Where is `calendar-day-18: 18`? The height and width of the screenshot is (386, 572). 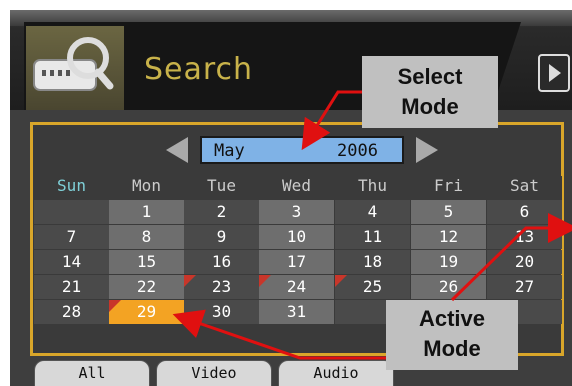
calendar-day-18: 18 is located at coordinates (372, 262).